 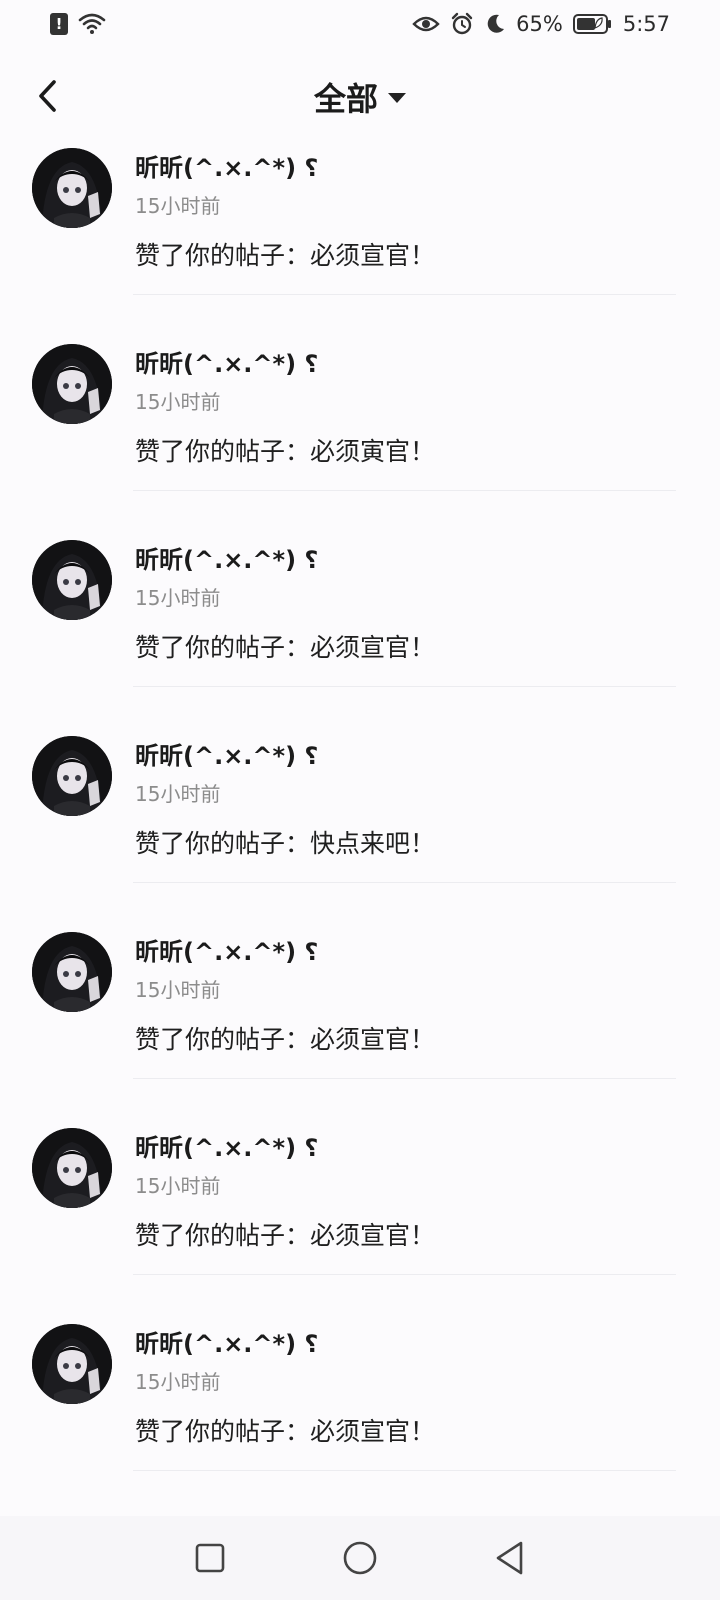 I want to click on status-left: !, so click(x=78, y=24).